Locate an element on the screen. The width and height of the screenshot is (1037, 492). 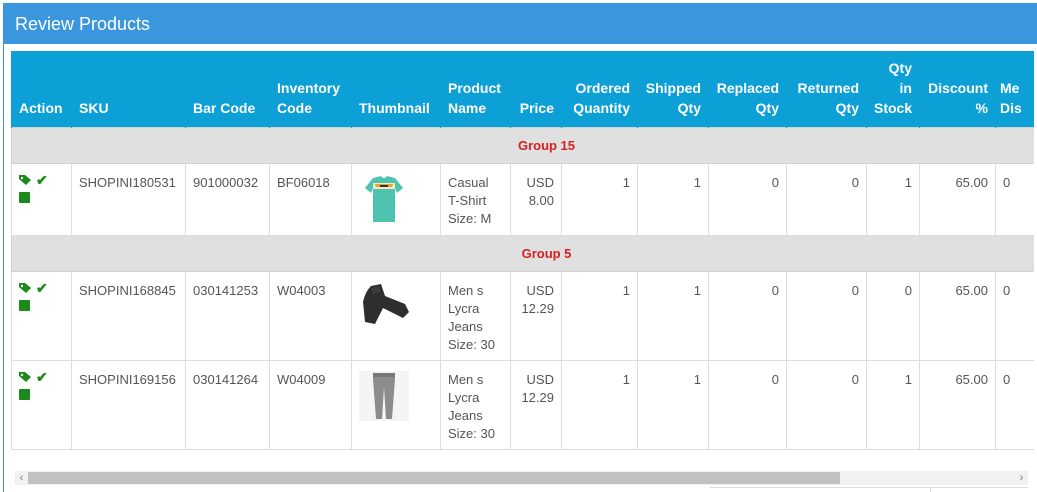
barcode: 030141264 is located at coordinates (227, 404).